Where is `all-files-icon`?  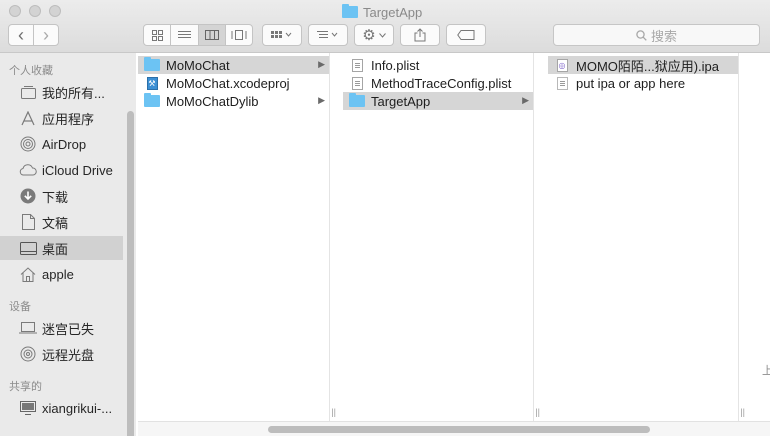 all-files-icon is located at coordinates (28, 92).